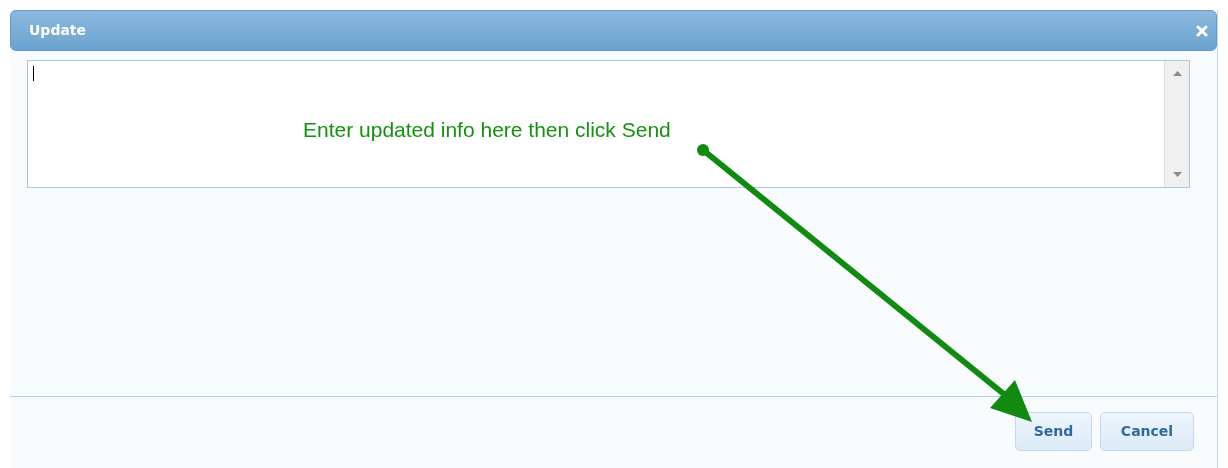 Image resolution: width=1228 pixels, height=468 pixels. Describe the element at coordinates (1177, 73) in the screenshot. I see `scroll-up-icon` at that location.